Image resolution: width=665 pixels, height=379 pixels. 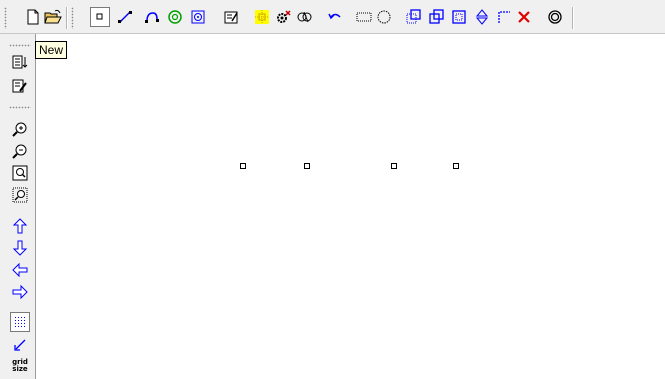 I want to click on grid-size-button: grid size, so click(x=20, y=366).